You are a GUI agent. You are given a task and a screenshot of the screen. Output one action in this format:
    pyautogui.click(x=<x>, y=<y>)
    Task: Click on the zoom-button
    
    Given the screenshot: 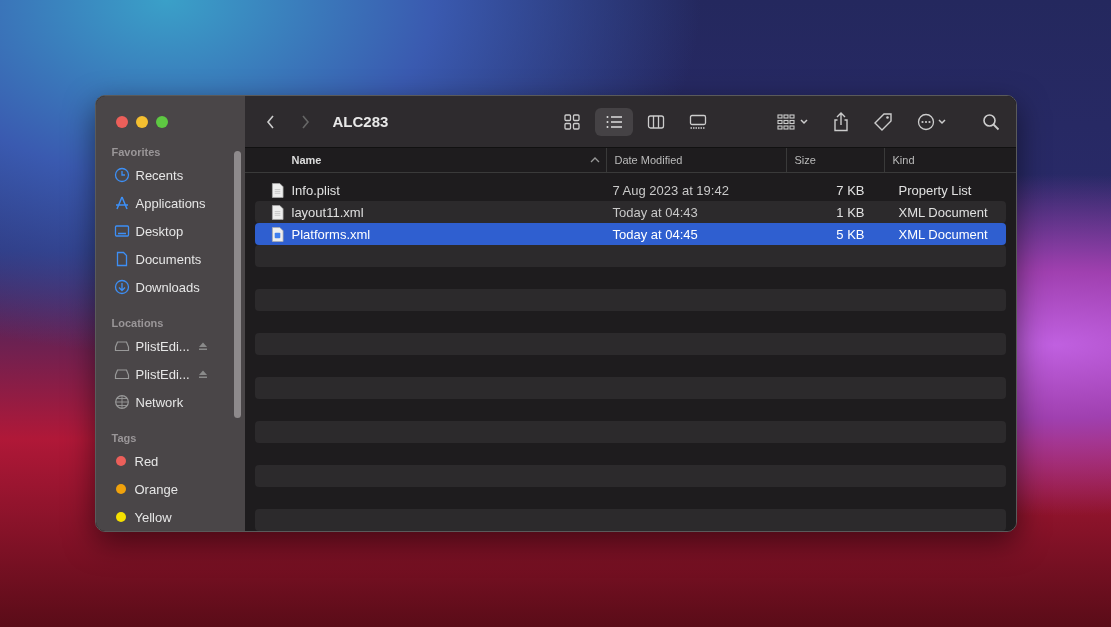 What is the action you would take?
    pyautogui.click(x=161, y=122)
    